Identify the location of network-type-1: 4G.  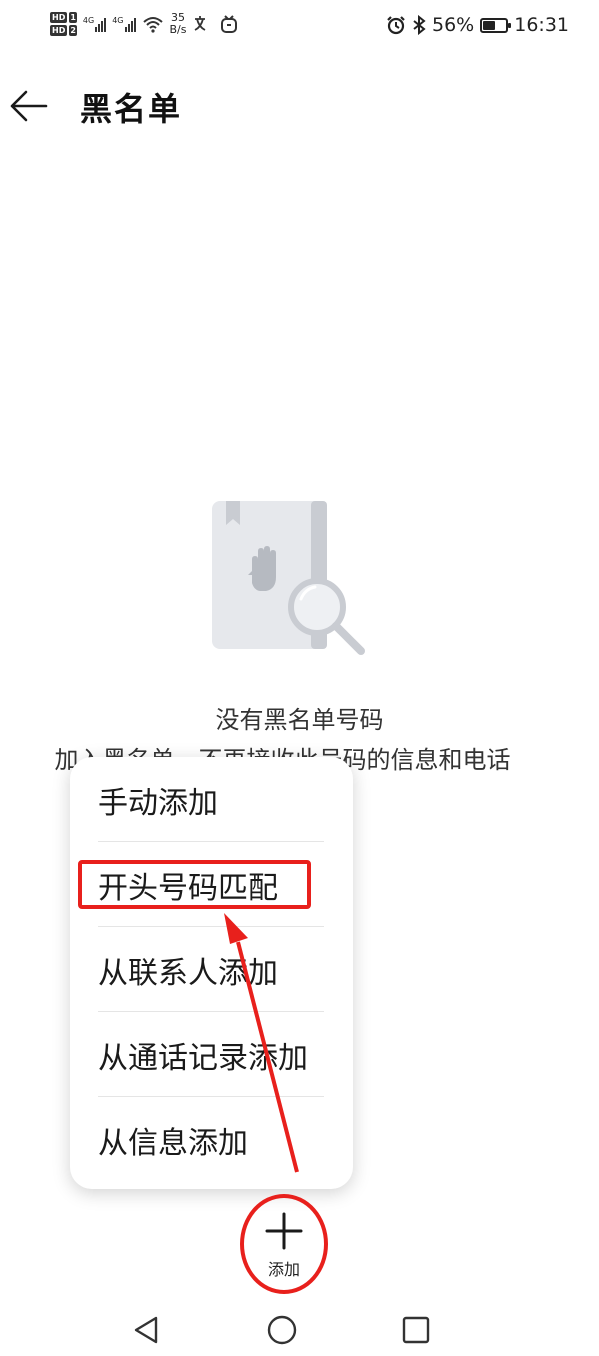
(88, 20).